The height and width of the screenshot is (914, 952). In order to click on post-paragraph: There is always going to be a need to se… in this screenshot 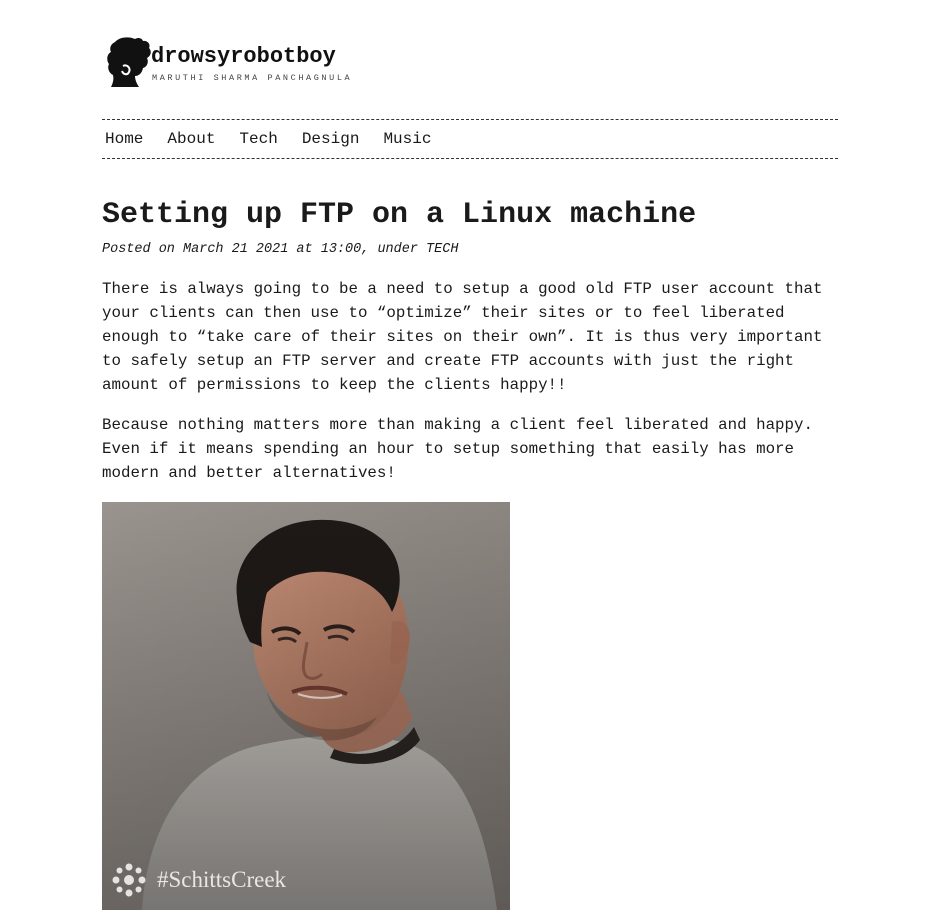, I will do `click(462, 337)`.